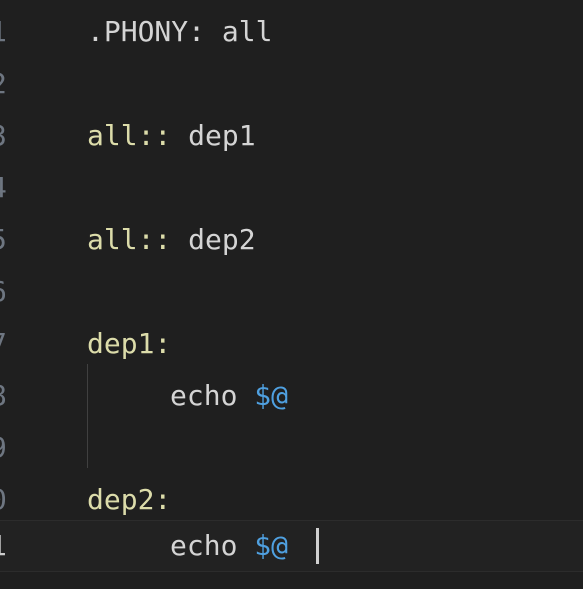  Describe the element at coordinates (213, 135) in the screenshot. I see `code-text: dep1` at that location.